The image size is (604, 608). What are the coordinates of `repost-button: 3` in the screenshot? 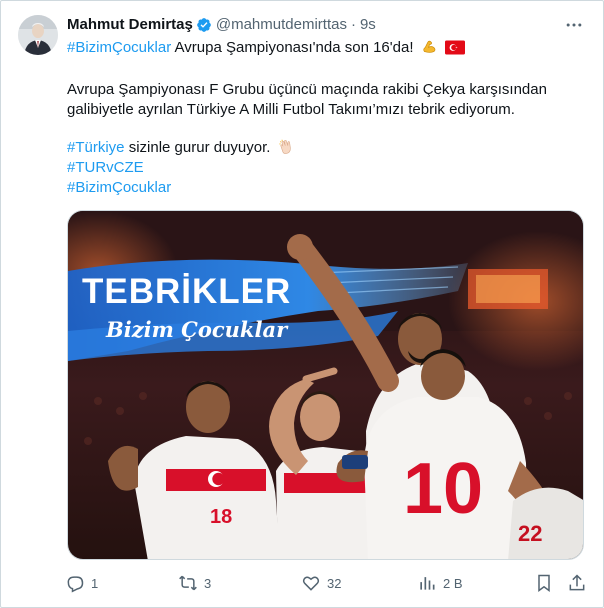 It's located at (194, 583).